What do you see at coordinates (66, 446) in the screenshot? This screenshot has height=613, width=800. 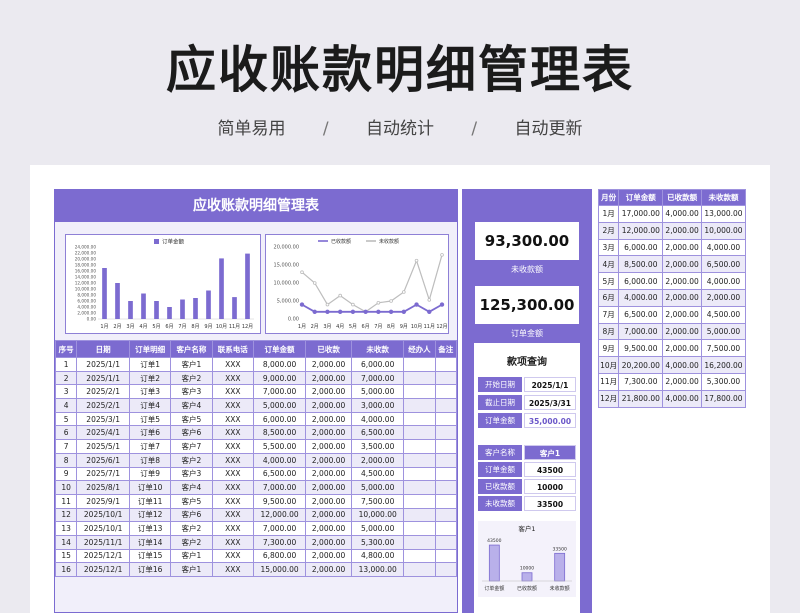 I see `table-cell: 7` at bounding box center [66, 446].